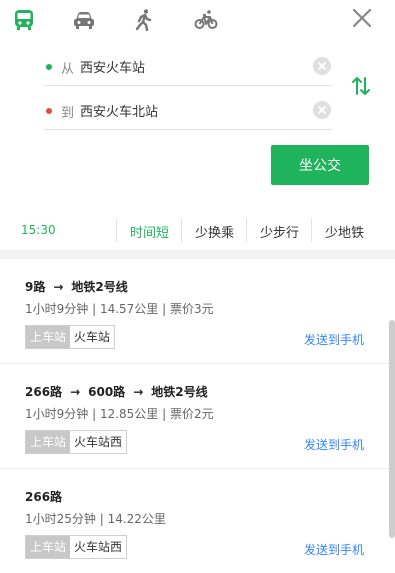 This screenshot has height=573, width=395. Describe the element at coordinates (344, 231) in the screenshot. I see `tab-less-subway: 少地铁` at that location.